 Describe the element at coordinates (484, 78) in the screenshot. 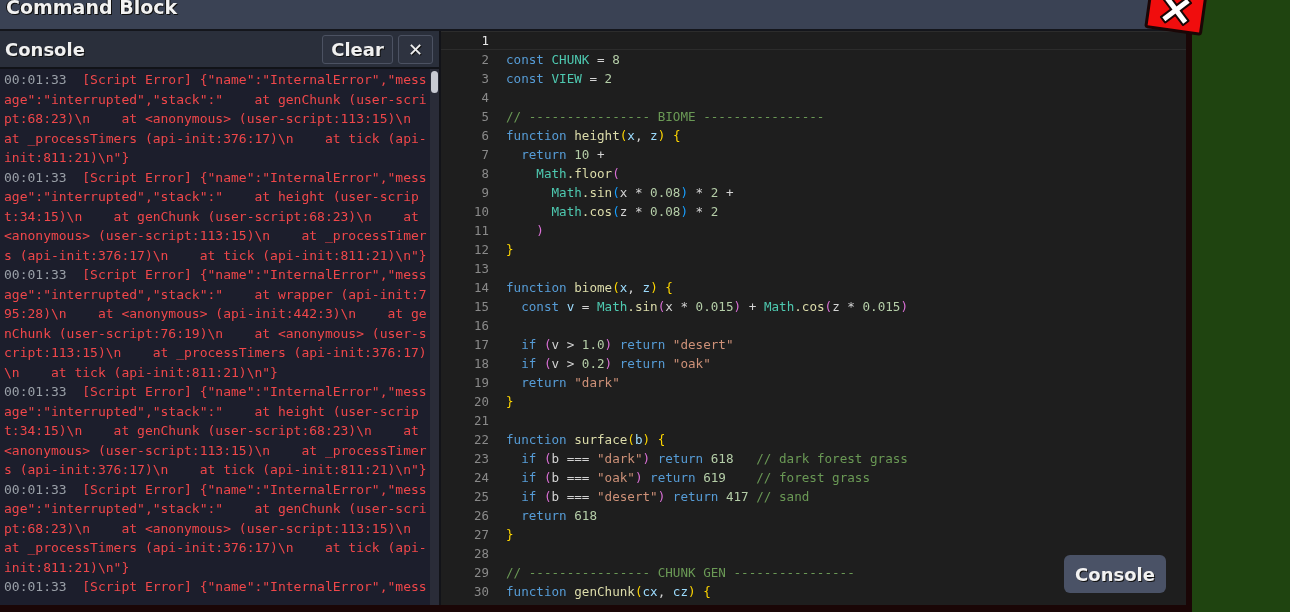

I see `line-number: 3` at that location.